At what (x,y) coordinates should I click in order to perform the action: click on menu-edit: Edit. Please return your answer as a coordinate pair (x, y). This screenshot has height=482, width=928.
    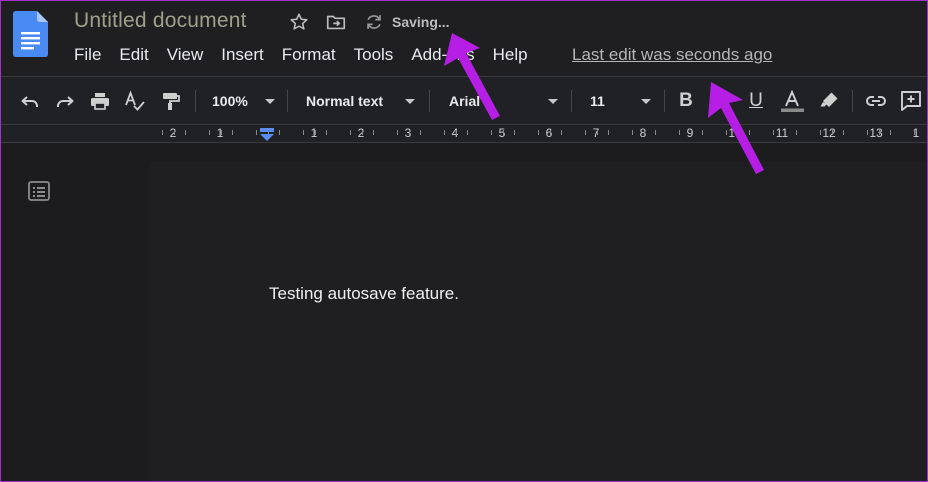
    Looking at the image, I should click on (133, 55).